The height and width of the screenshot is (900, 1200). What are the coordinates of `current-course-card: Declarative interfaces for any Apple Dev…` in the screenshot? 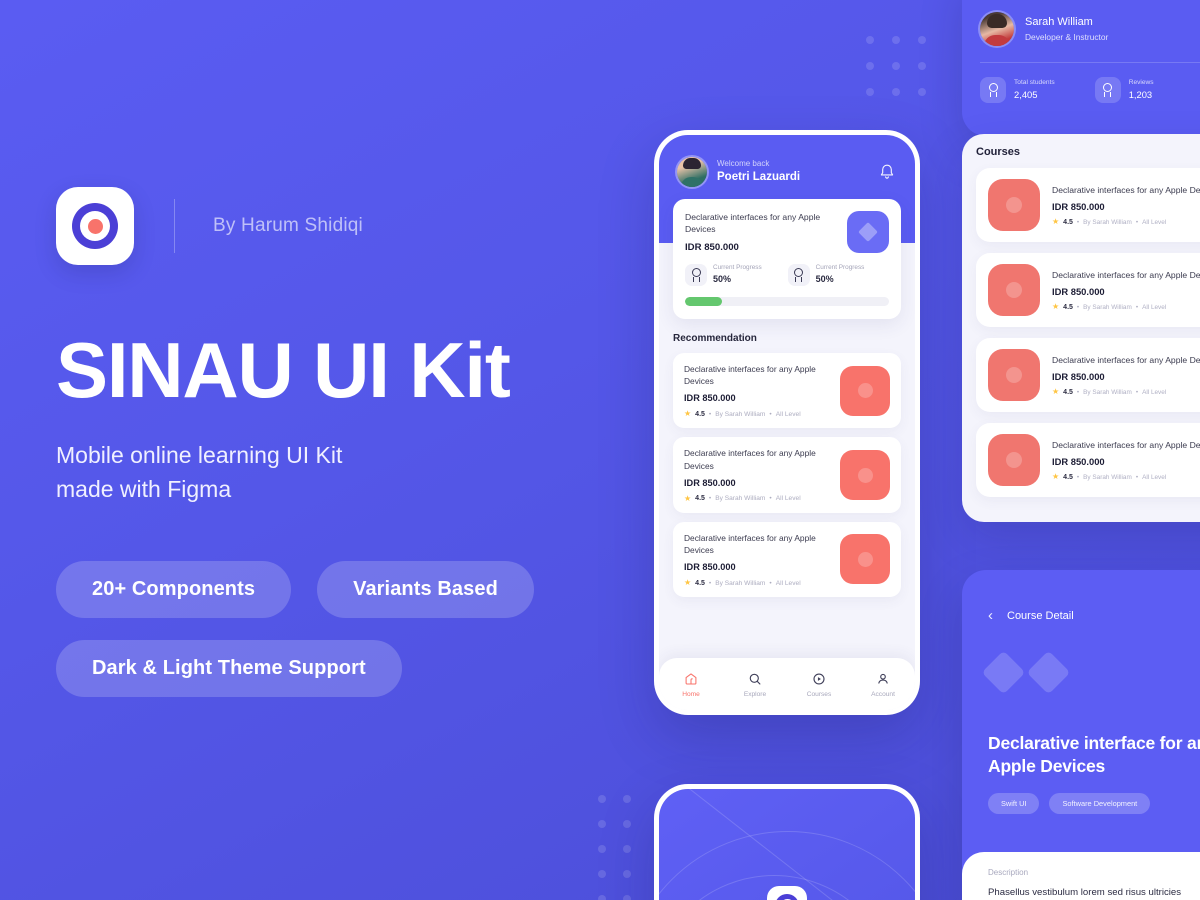 It's located at (787, 259).